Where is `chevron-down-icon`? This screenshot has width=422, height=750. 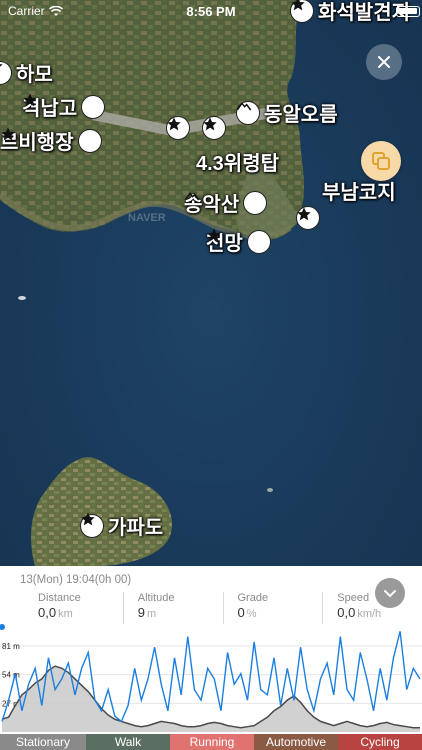 chevron-down-icon is located at coordinates (390, 593).